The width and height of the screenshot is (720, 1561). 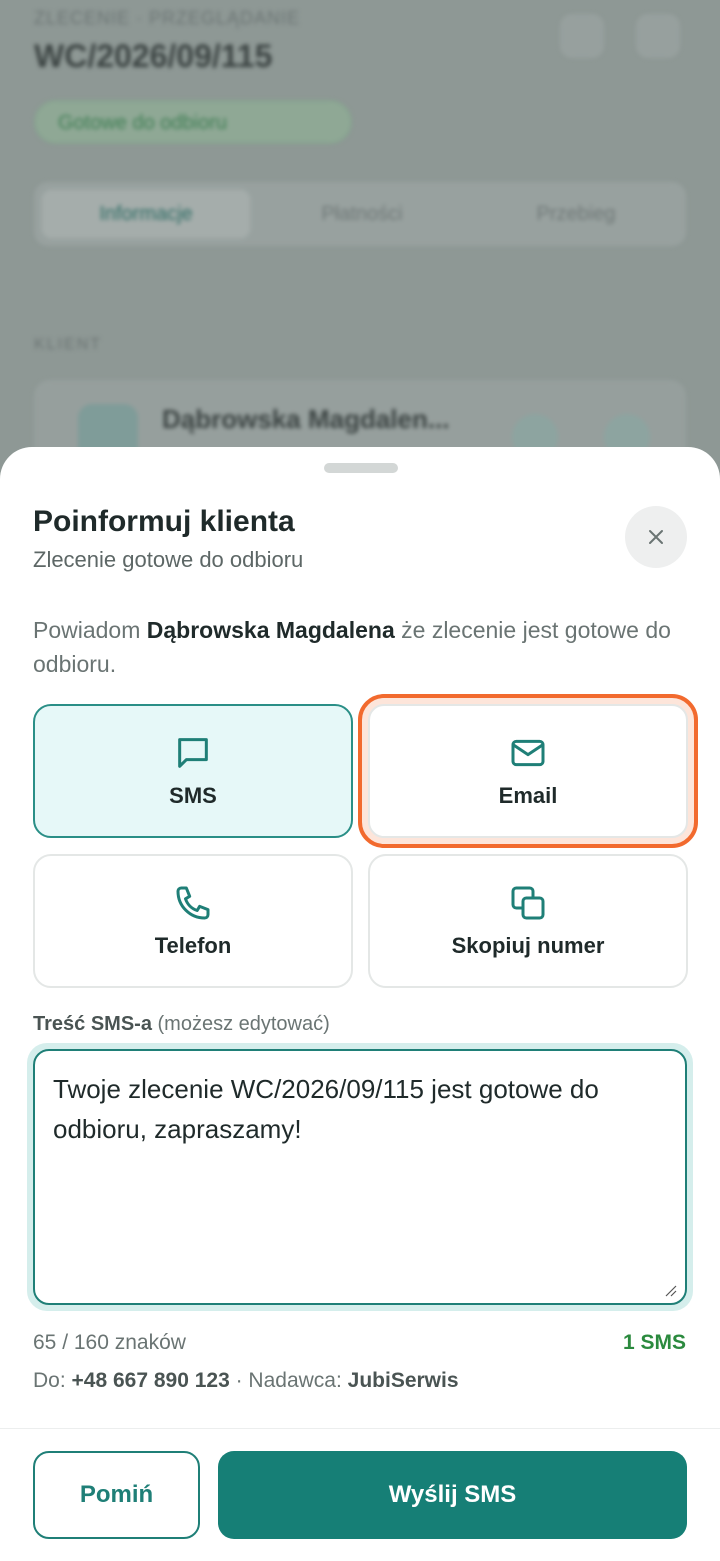 What do you see at coordinates (150, 1380) in the screenshot?
I see `to-number: +48 667 890 123` at bounding box center [150, 1380].